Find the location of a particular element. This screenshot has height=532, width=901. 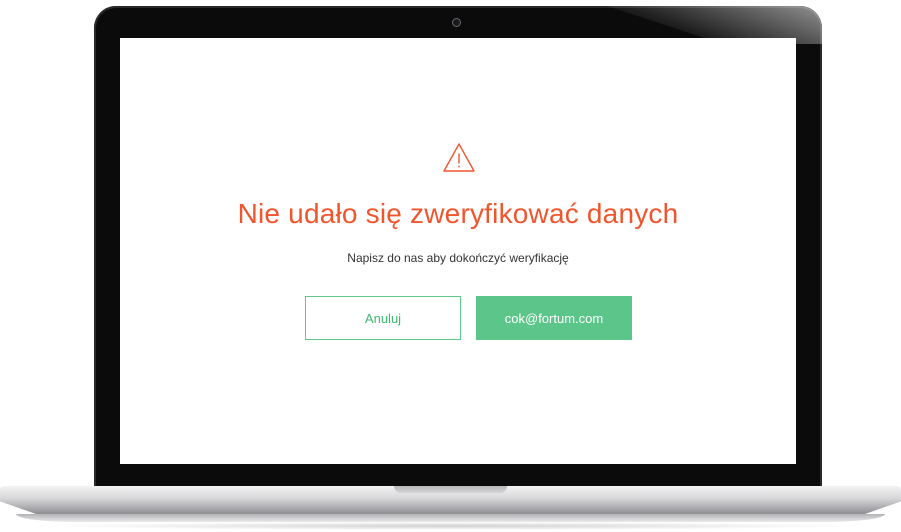

cancel-button: Anuluj is located at coordinates (383, 318).